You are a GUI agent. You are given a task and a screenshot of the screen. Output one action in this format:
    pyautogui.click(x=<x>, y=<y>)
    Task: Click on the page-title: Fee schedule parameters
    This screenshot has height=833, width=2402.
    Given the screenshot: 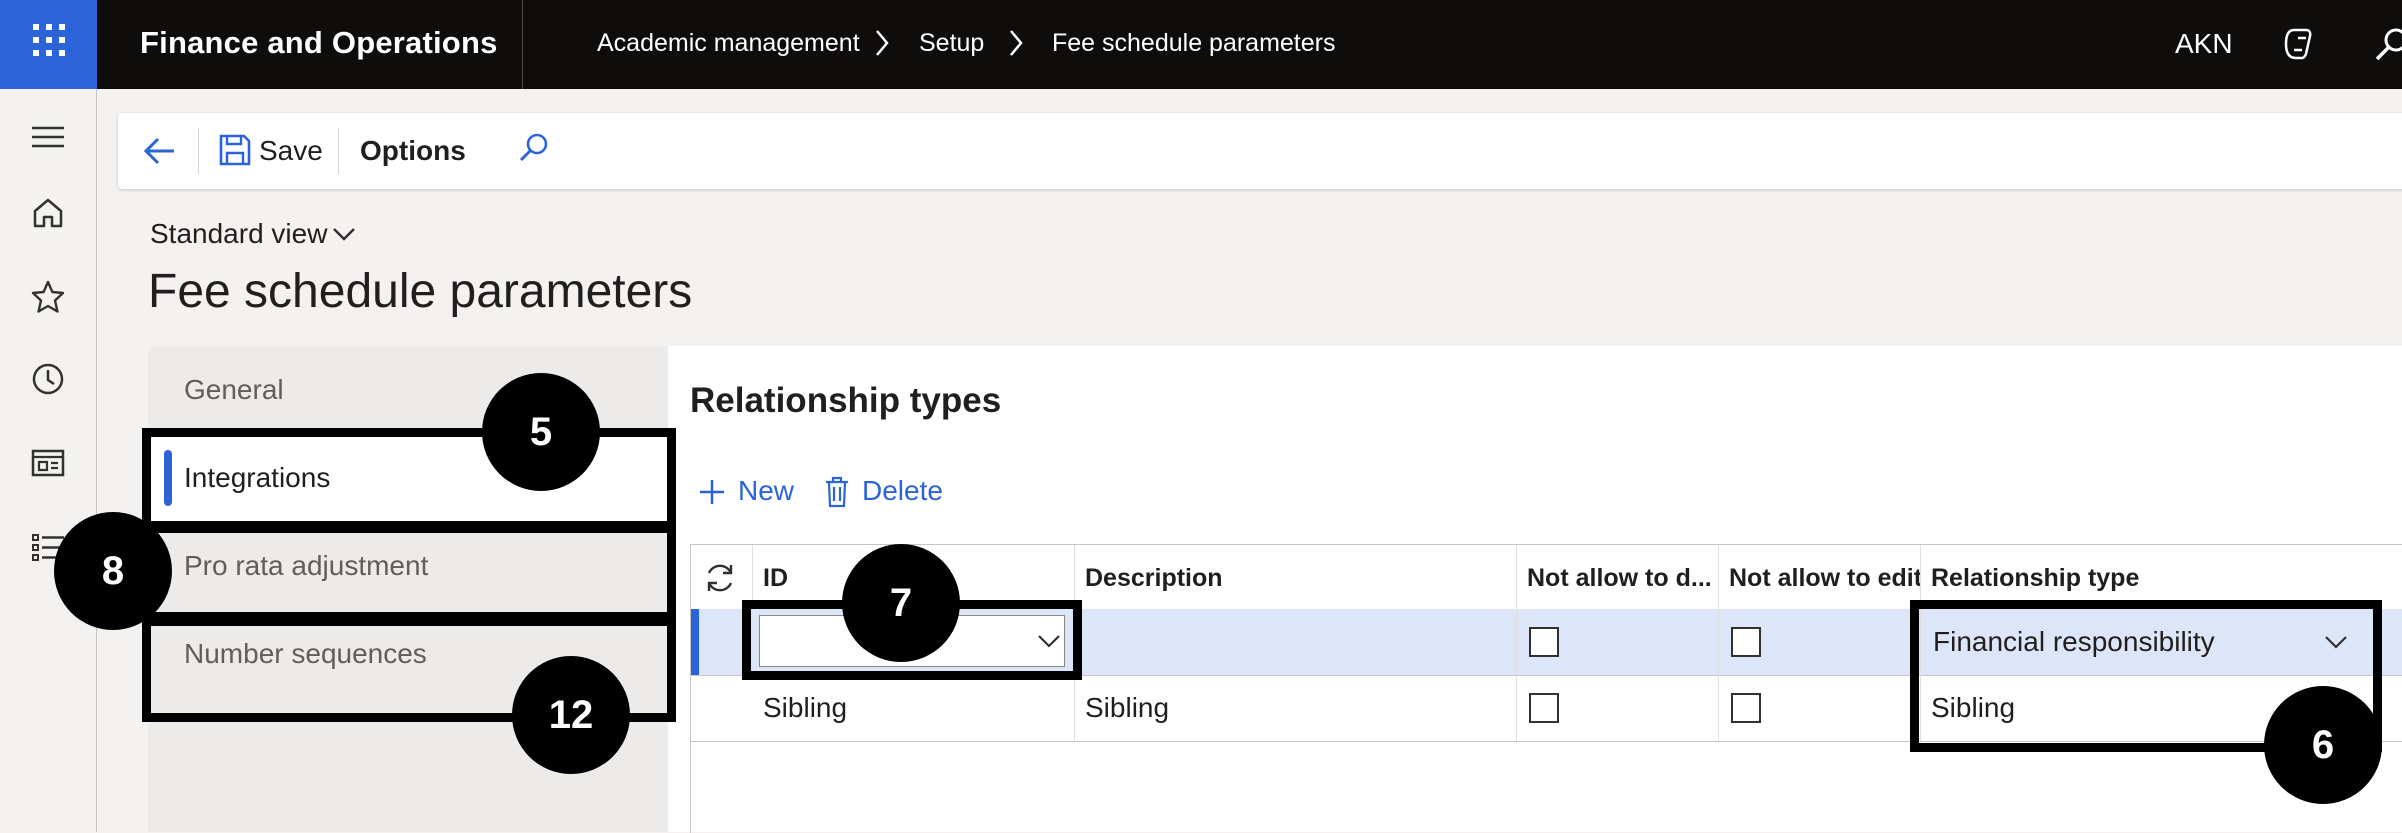 What is the action you would take?
    pyautogui.click(x=420, y=291)
    